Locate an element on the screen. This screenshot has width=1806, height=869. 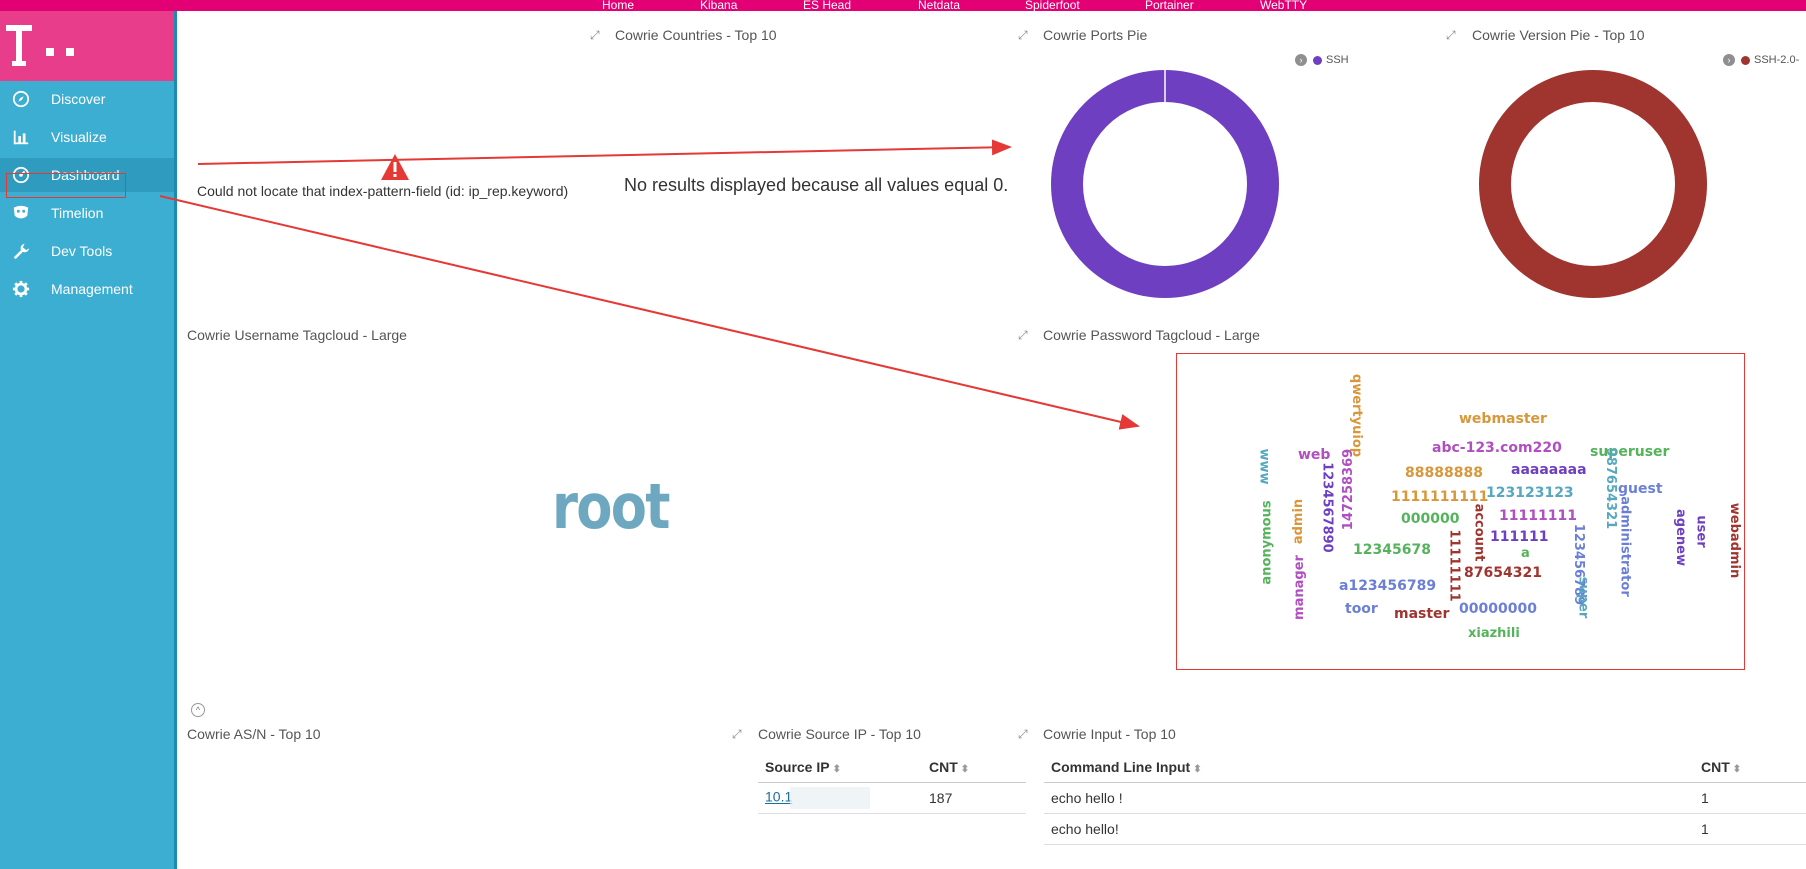
annotation-arrow is located at coordinates (649, 312).